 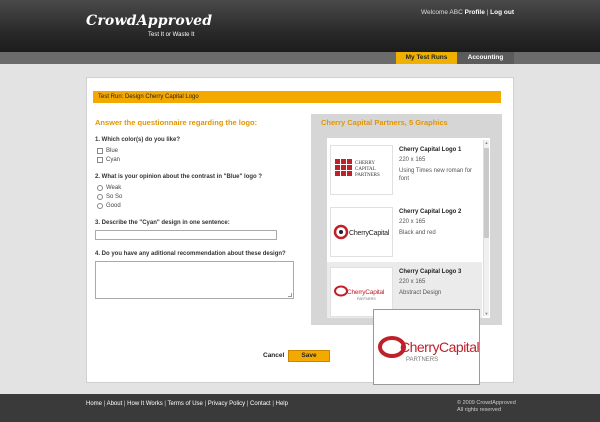 I want to click on radio-weak: Weak, so click(x=109, y=188).